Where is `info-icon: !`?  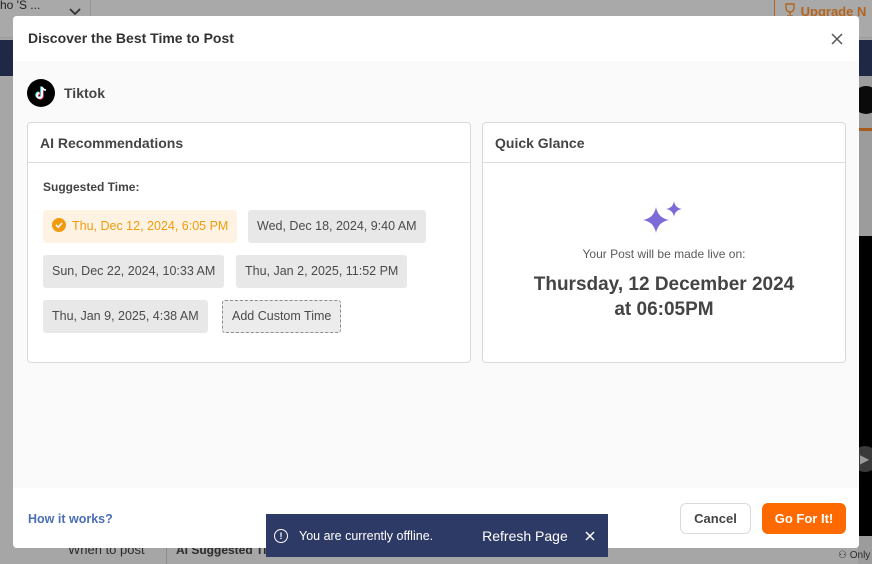 info-icon: ! is located at coordinates (281, 535).